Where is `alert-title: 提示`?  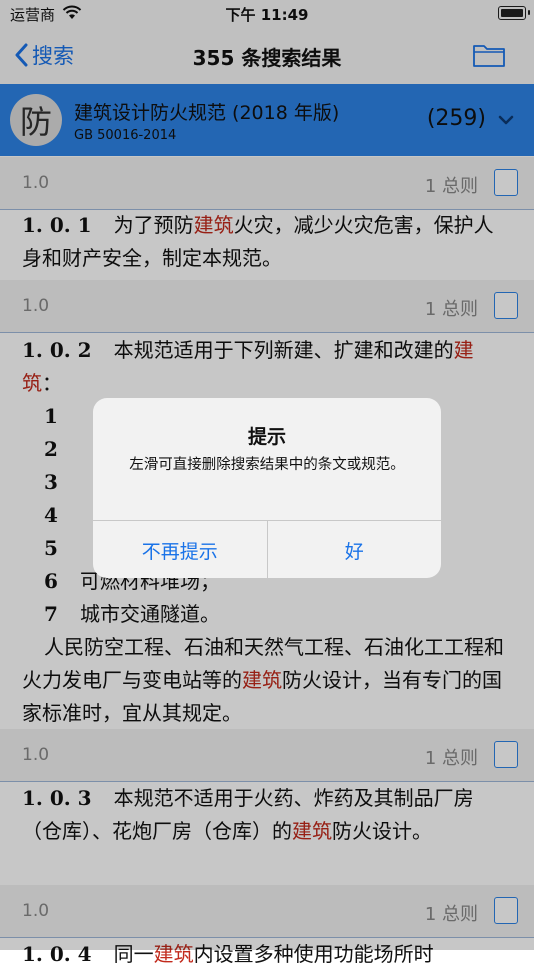
alert-title: 提示 is located at coordinates (266, 437).